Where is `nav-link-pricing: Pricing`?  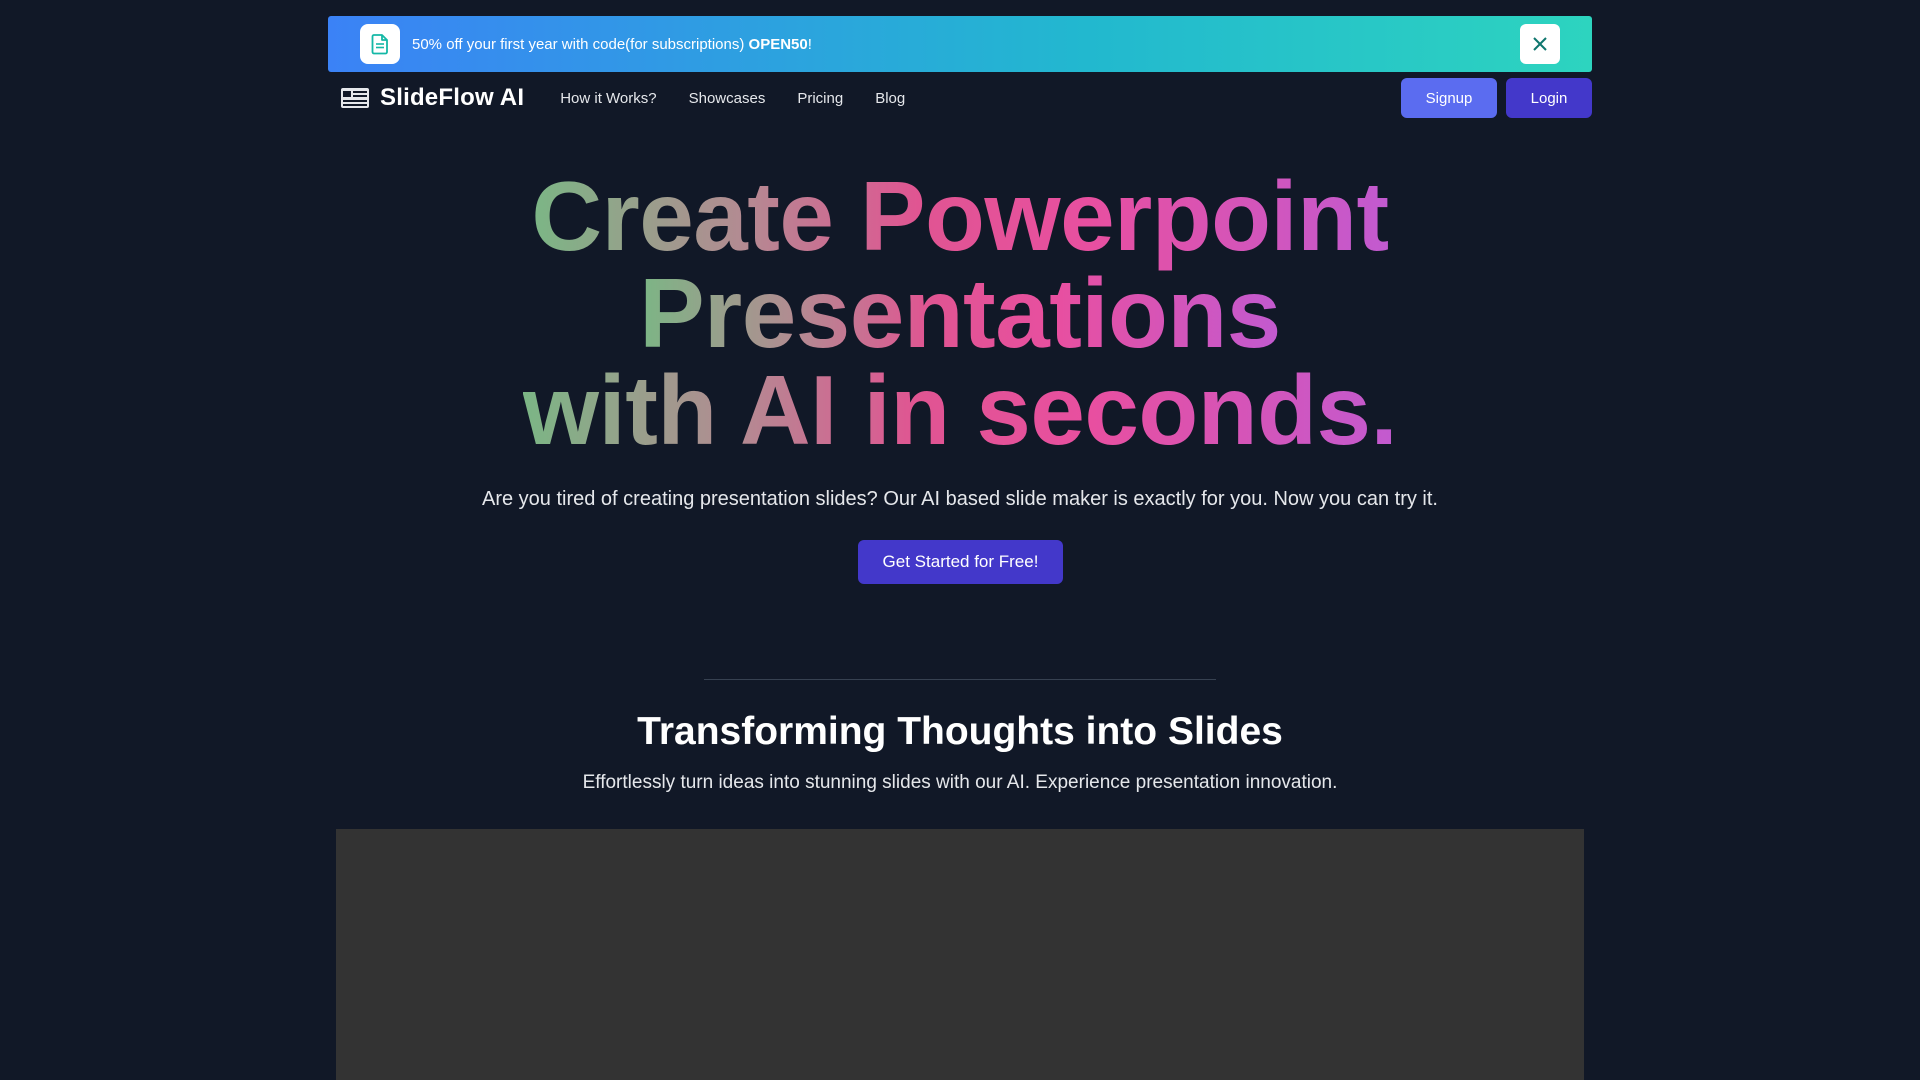
nav-link-pricing: Pricing is located at coordinates (820, 98).